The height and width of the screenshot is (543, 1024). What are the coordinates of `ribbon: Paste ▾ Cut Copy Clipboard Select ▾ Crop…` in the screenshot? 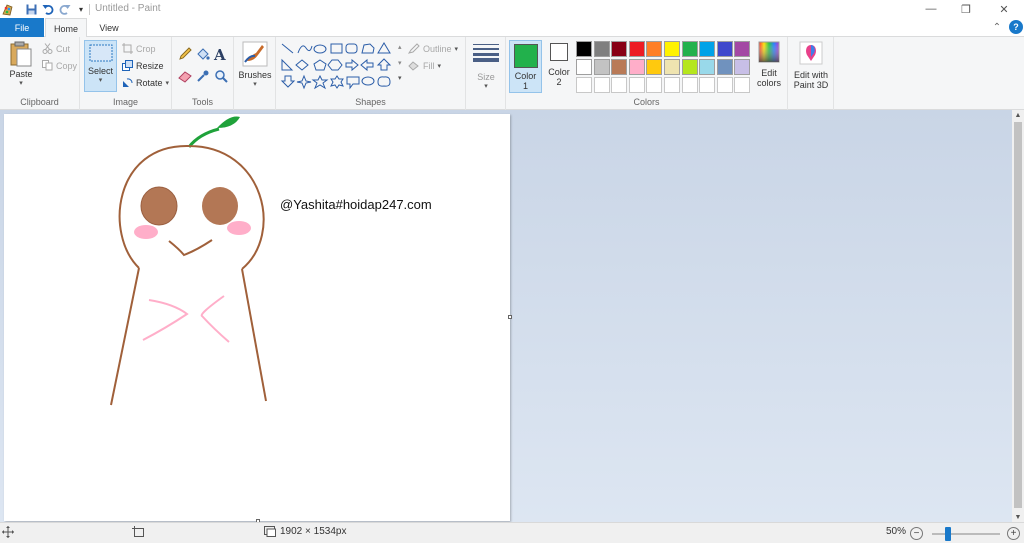 It's located at (512, 73).